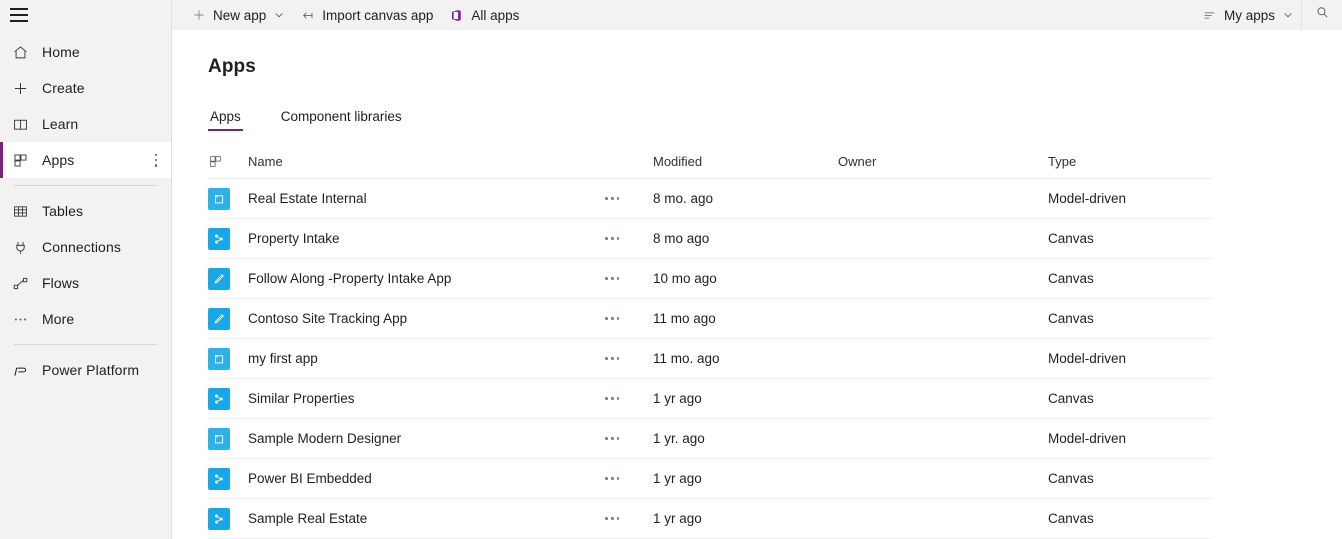  I want to click on app-name-cell: Real Estate Internal, so click(425, 198).